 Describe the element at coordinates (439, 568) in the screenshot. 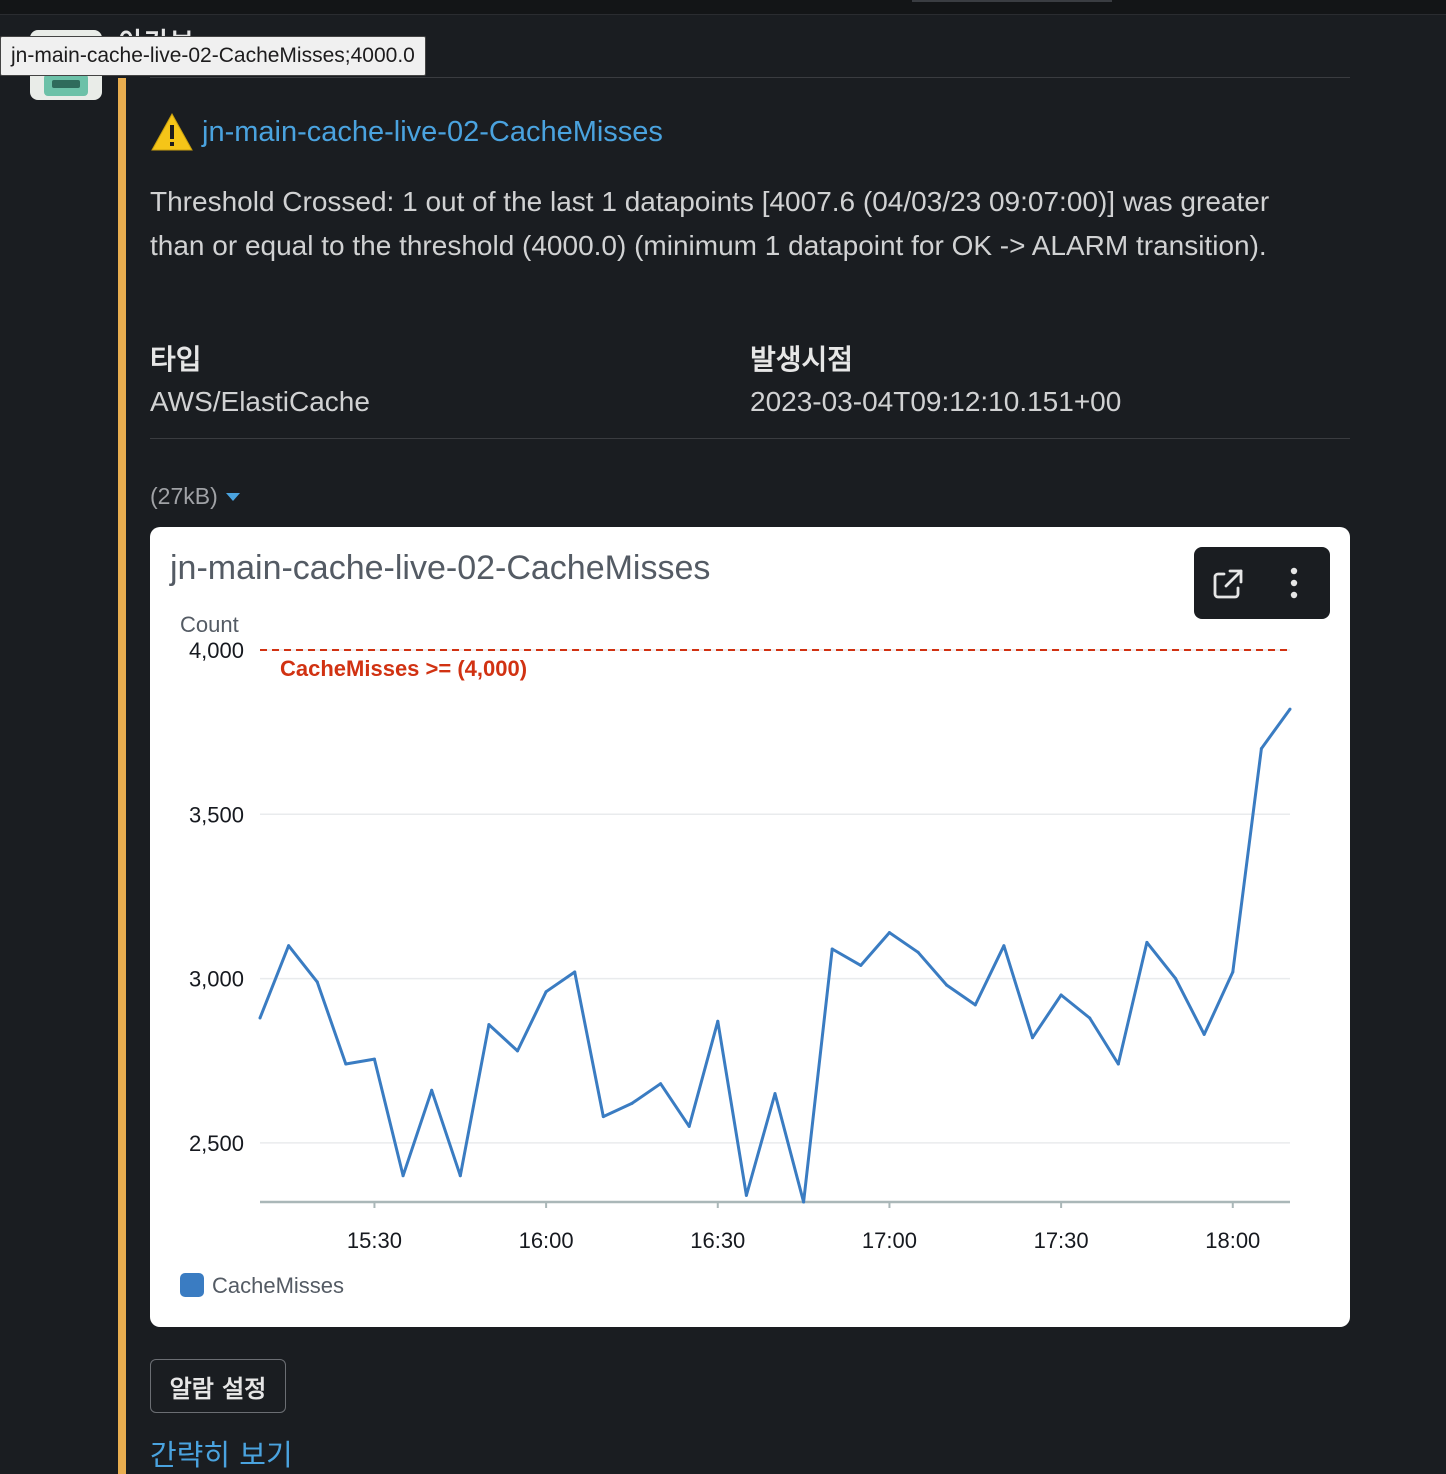

I see `chart-title: jn-main-cache-live-02-CacheMisses` at that location.